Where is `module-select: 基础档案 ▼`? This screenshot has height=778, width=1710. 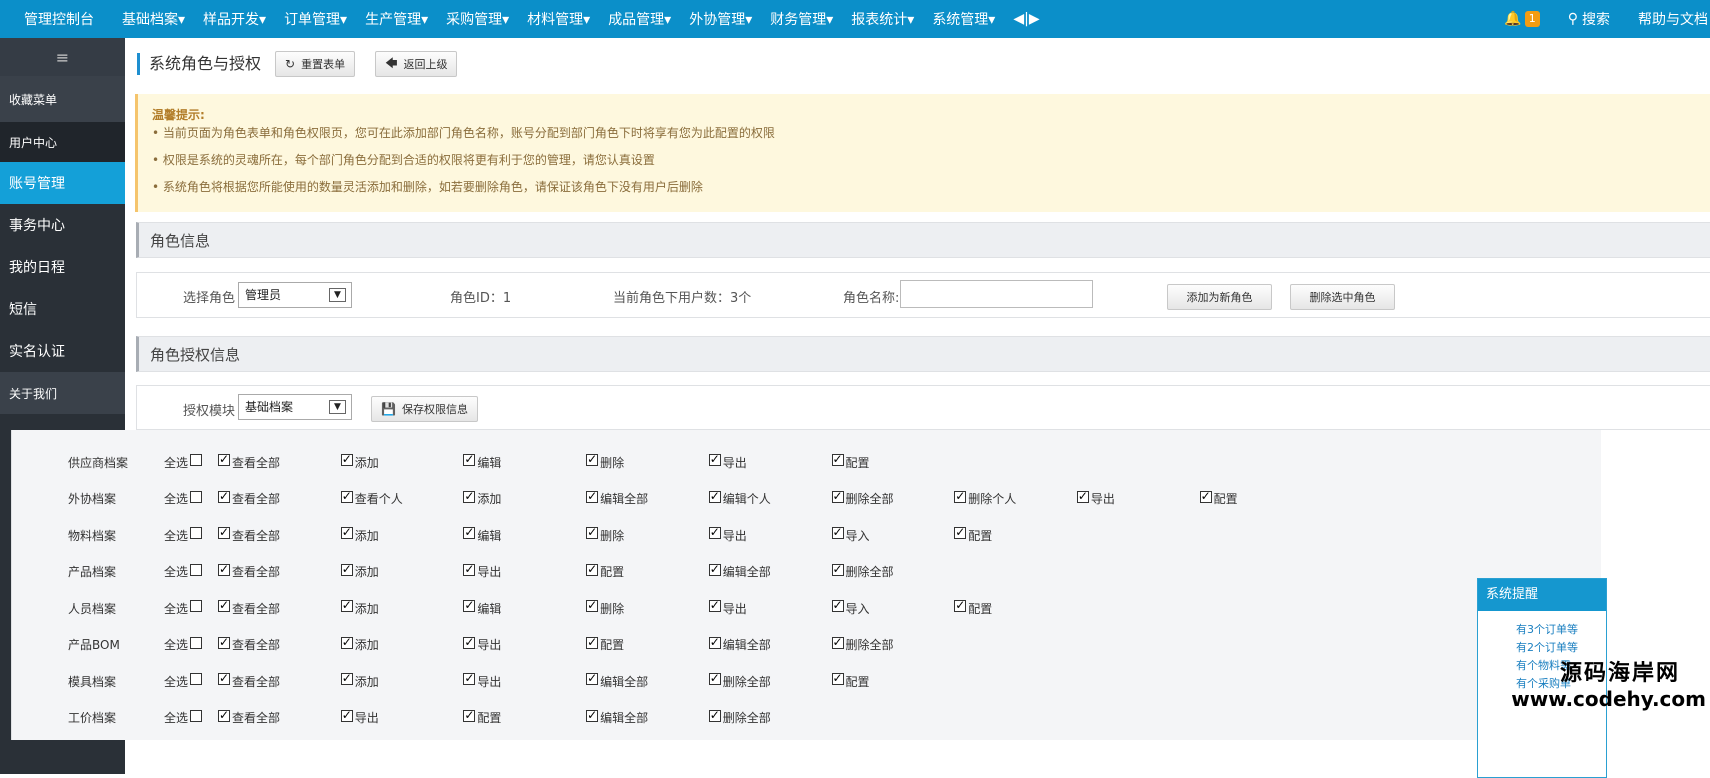 module-select: 基础档案 ▼ is located at coordinates (295, 407).